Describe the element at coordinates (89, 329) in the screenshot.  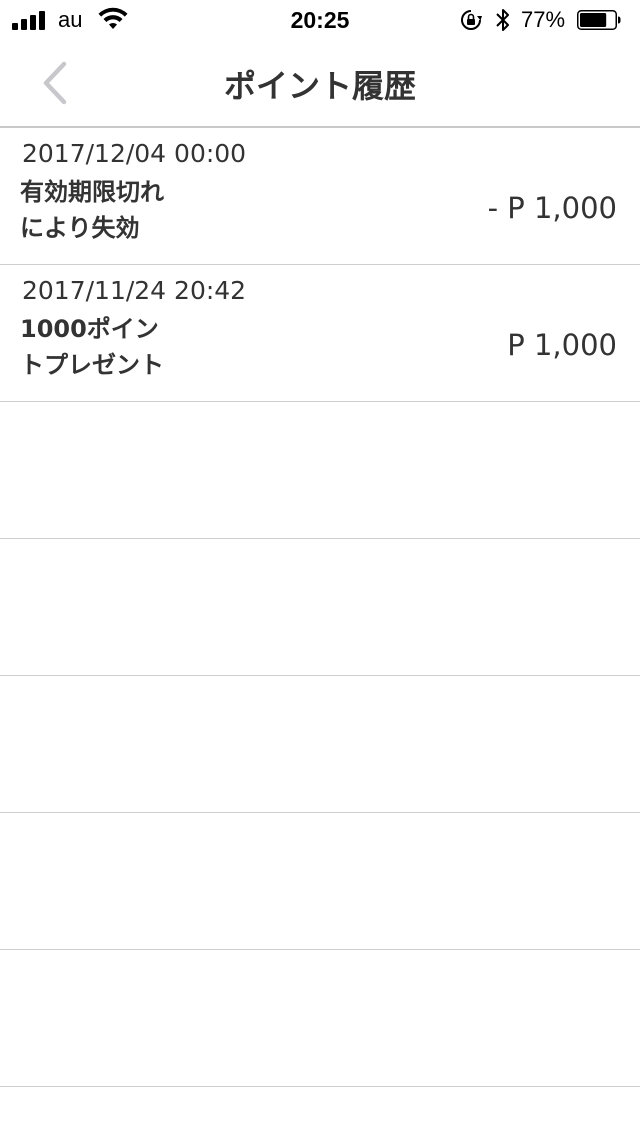
I see `history-description-line: 1000ポイン` at that location.